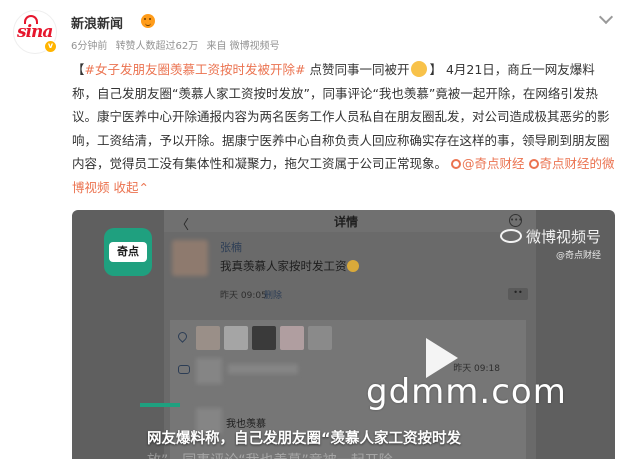 This screenshot has width=638, height=459. I want to click on caption-accent, so click(160, 405).